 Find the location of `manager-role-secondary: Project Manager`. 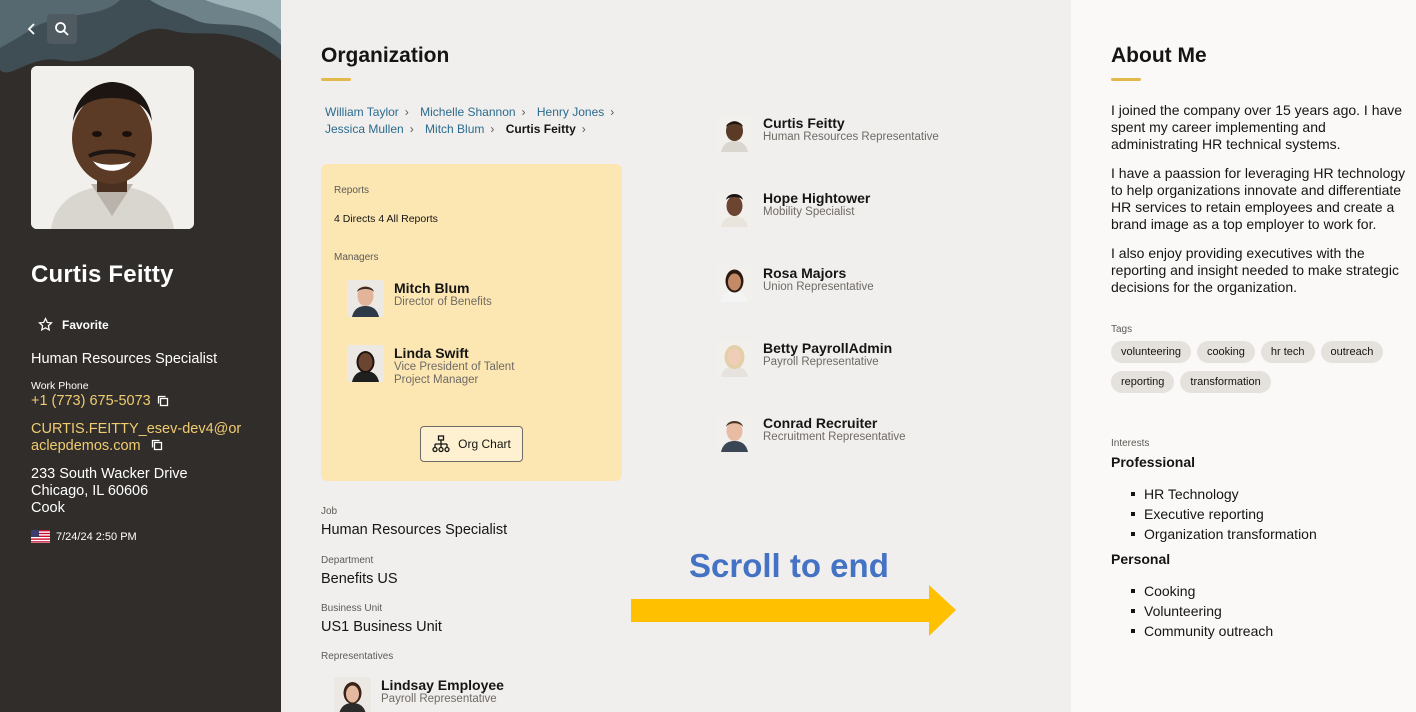

manager-role-secondary: Project Manager is located at coordinates (436, 380).